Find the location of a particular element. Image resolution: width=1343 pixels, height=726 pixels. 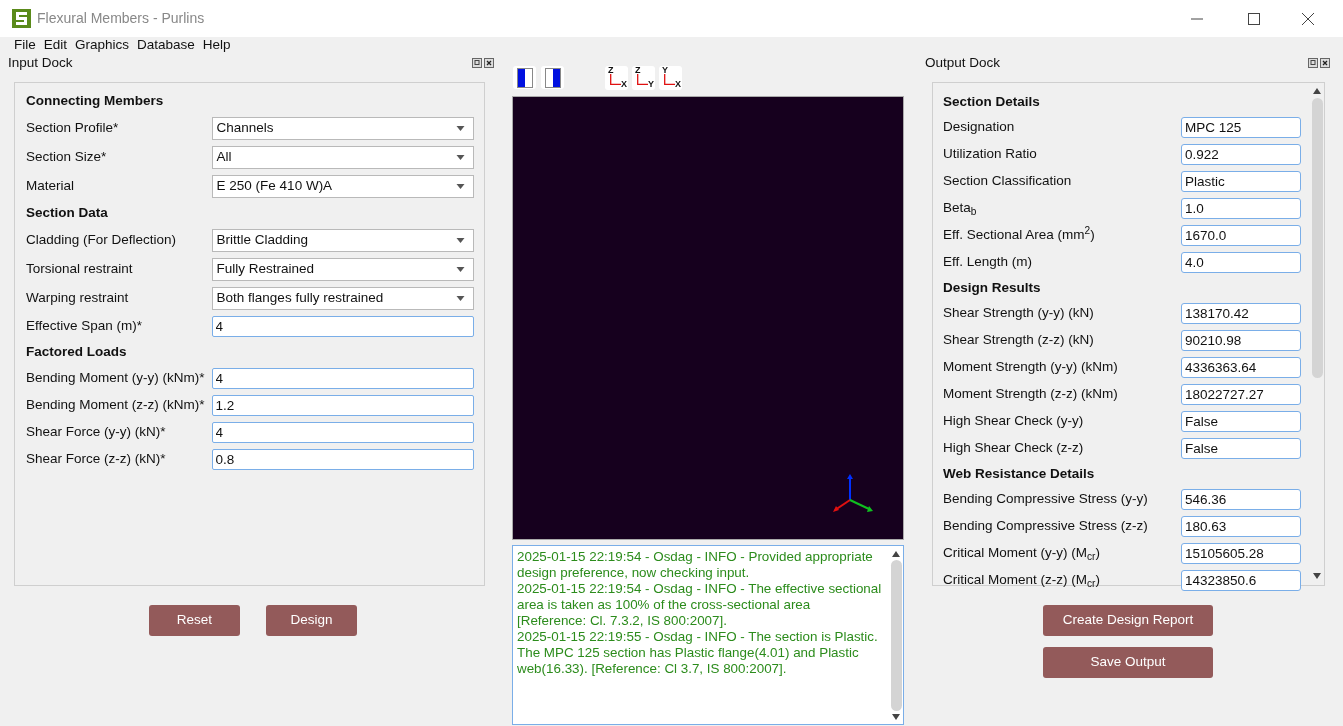

field-label: Bending Moment (z-z) (kNm)* is located at coordinates (116, 405).